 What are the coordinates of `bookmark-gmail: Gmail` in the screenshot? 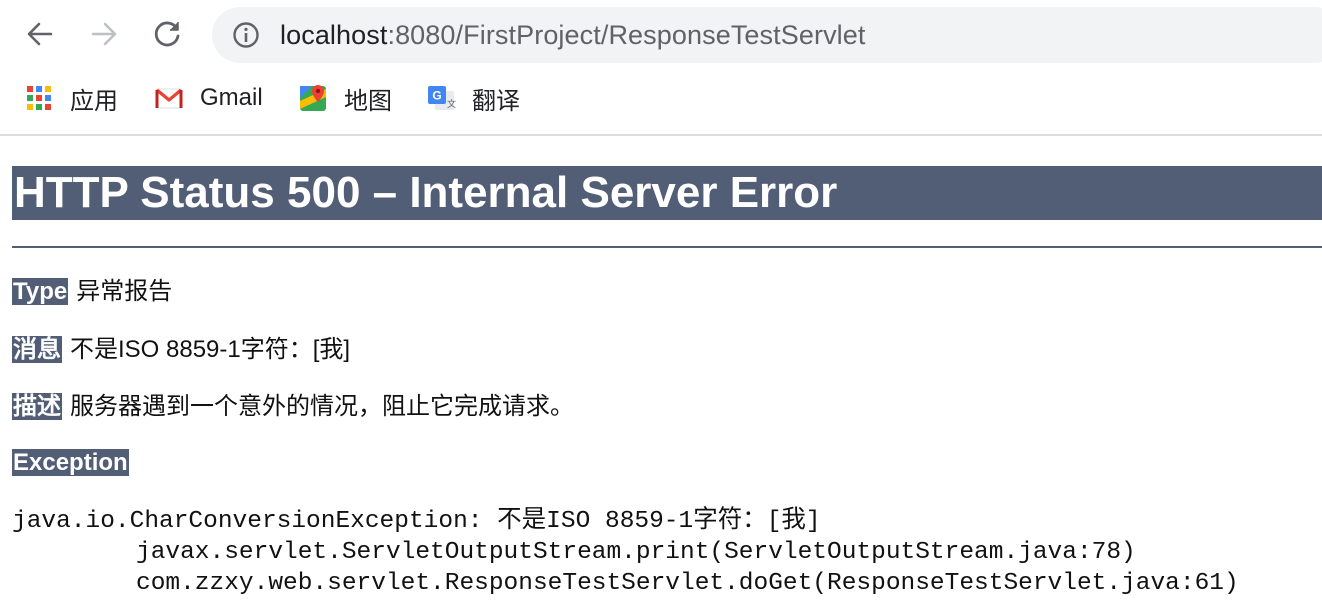 It's located at (208, 98).